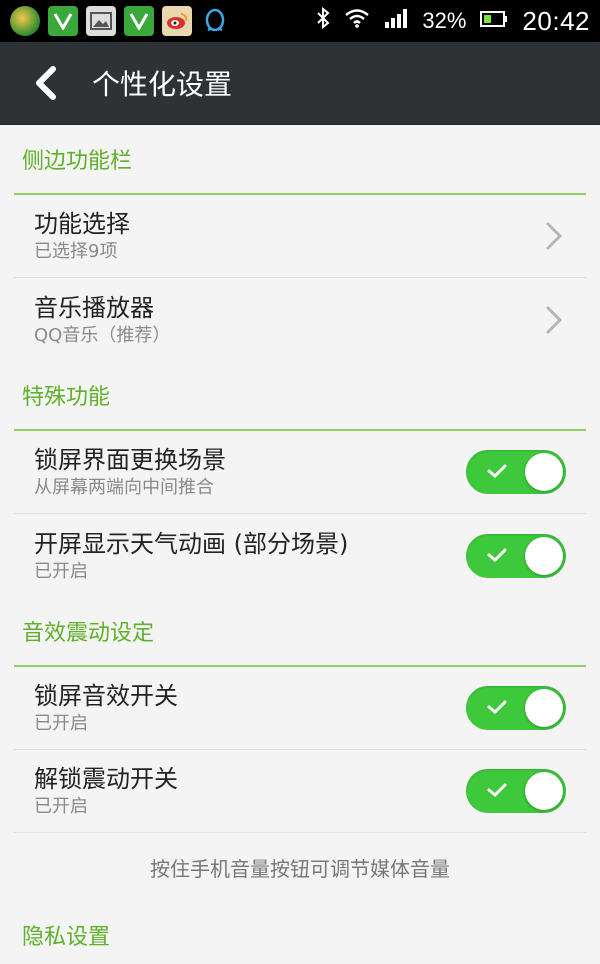  Describe the element at coordinates (516, 472) in the screenshot. I see `lockscreen-scene-toggle` at that location.